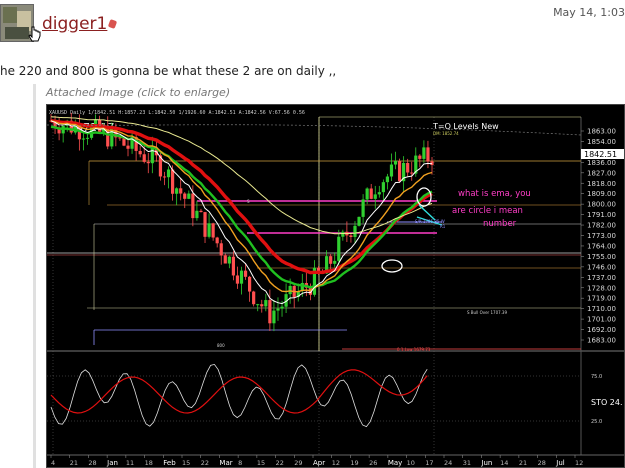 The width and height of the screenshot is (625, 468). What do you see at coordinates (601, 330) in the screenshot?
I see `price-axis-label: 1692.00` at bounding box center [601, 330].